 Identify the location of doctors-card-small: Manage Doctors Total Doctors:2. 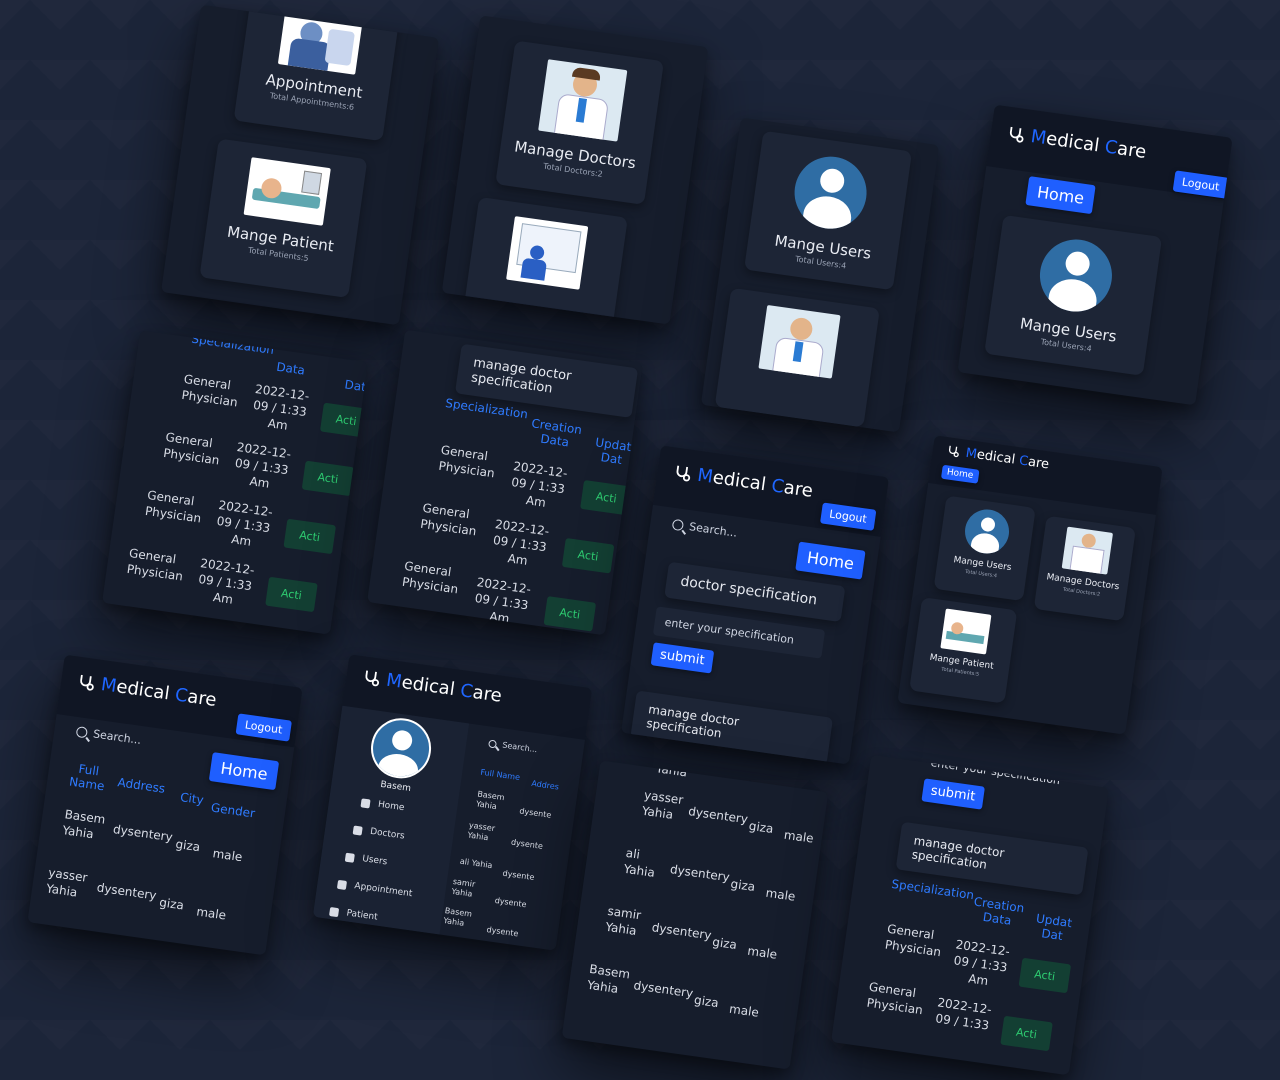
(1084, 568).